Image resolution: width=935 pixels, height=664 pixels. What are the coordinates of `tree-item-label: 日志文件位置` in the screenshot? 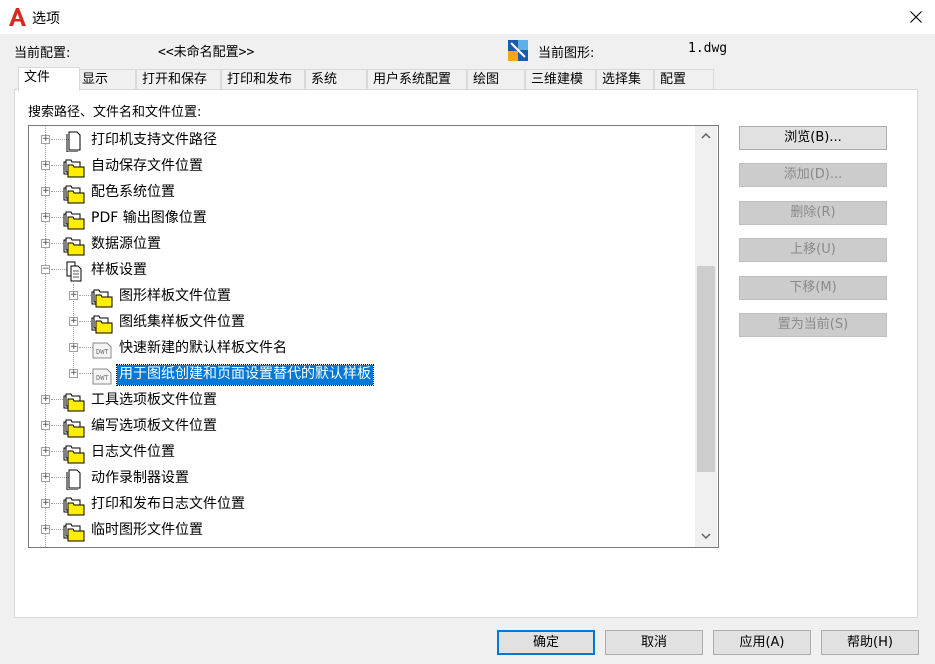 It's located at (133, 453).